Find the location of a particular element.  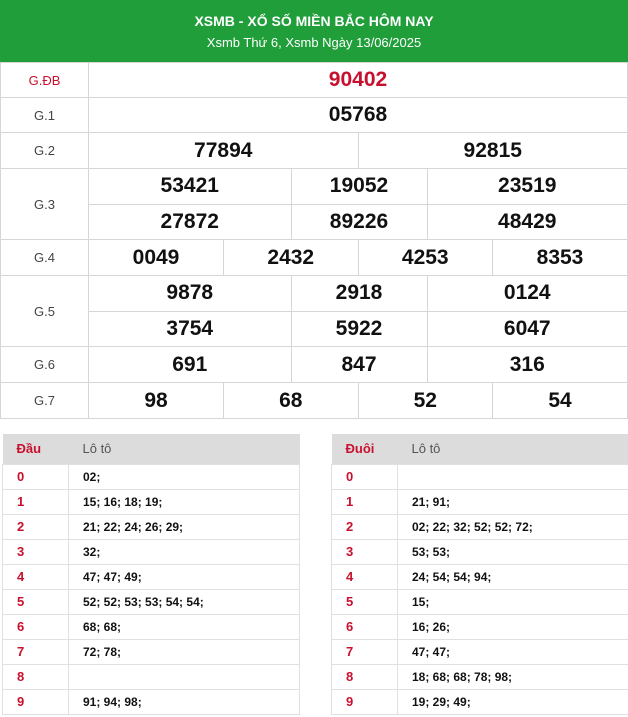

row-value: 02; 22; 32; 52; 52; 72; is located at coordinates (512, 526).